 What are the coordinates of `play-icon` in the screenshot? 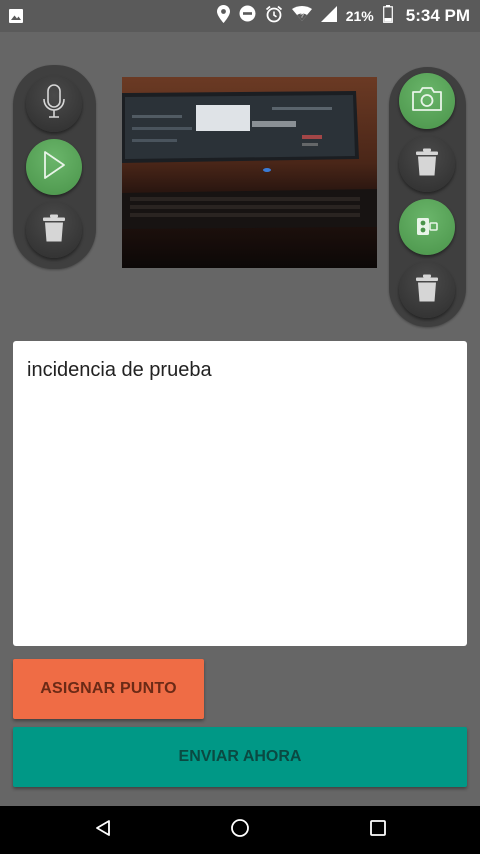 It's located at (54, 167).